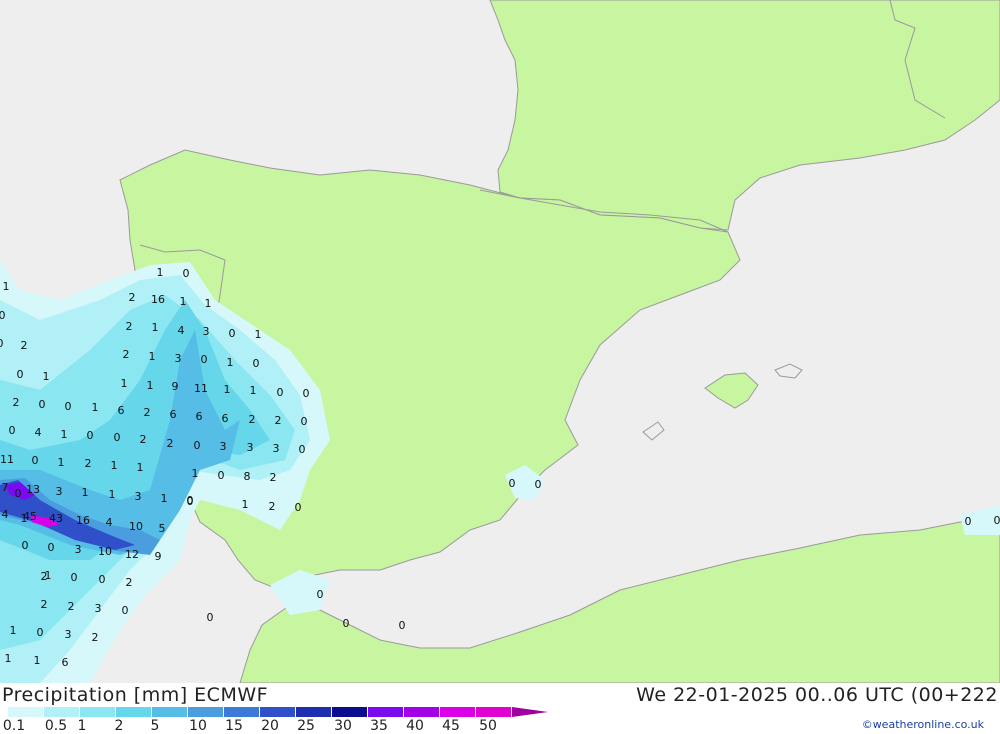  Describe the element at coordinates (247, 476) in the screenshot. I see `precip-value-label: 8` at that location.